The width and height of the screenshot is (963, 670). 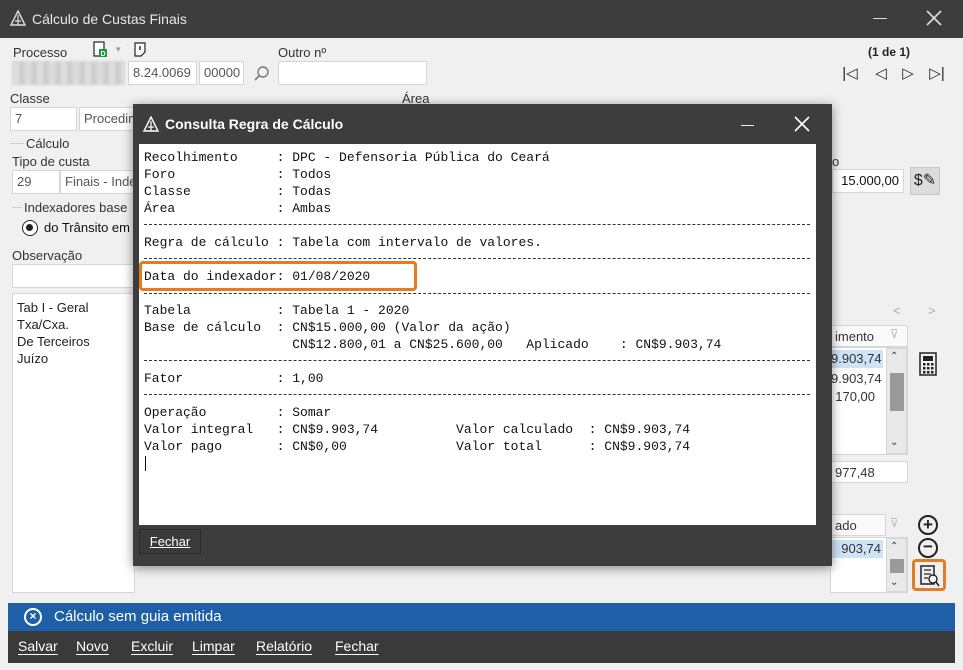 I want to click on outro-numero-input, so click(x=352, y=73).